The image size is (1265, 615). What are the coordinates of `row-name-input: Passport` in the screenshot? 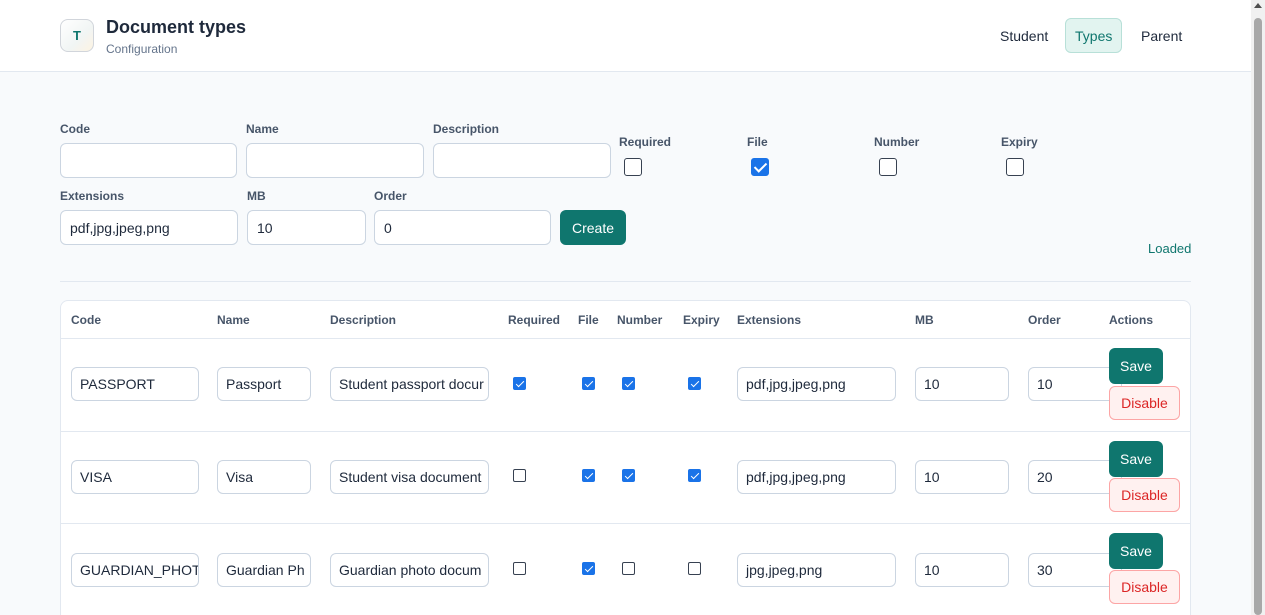 It's located at (264, 384).